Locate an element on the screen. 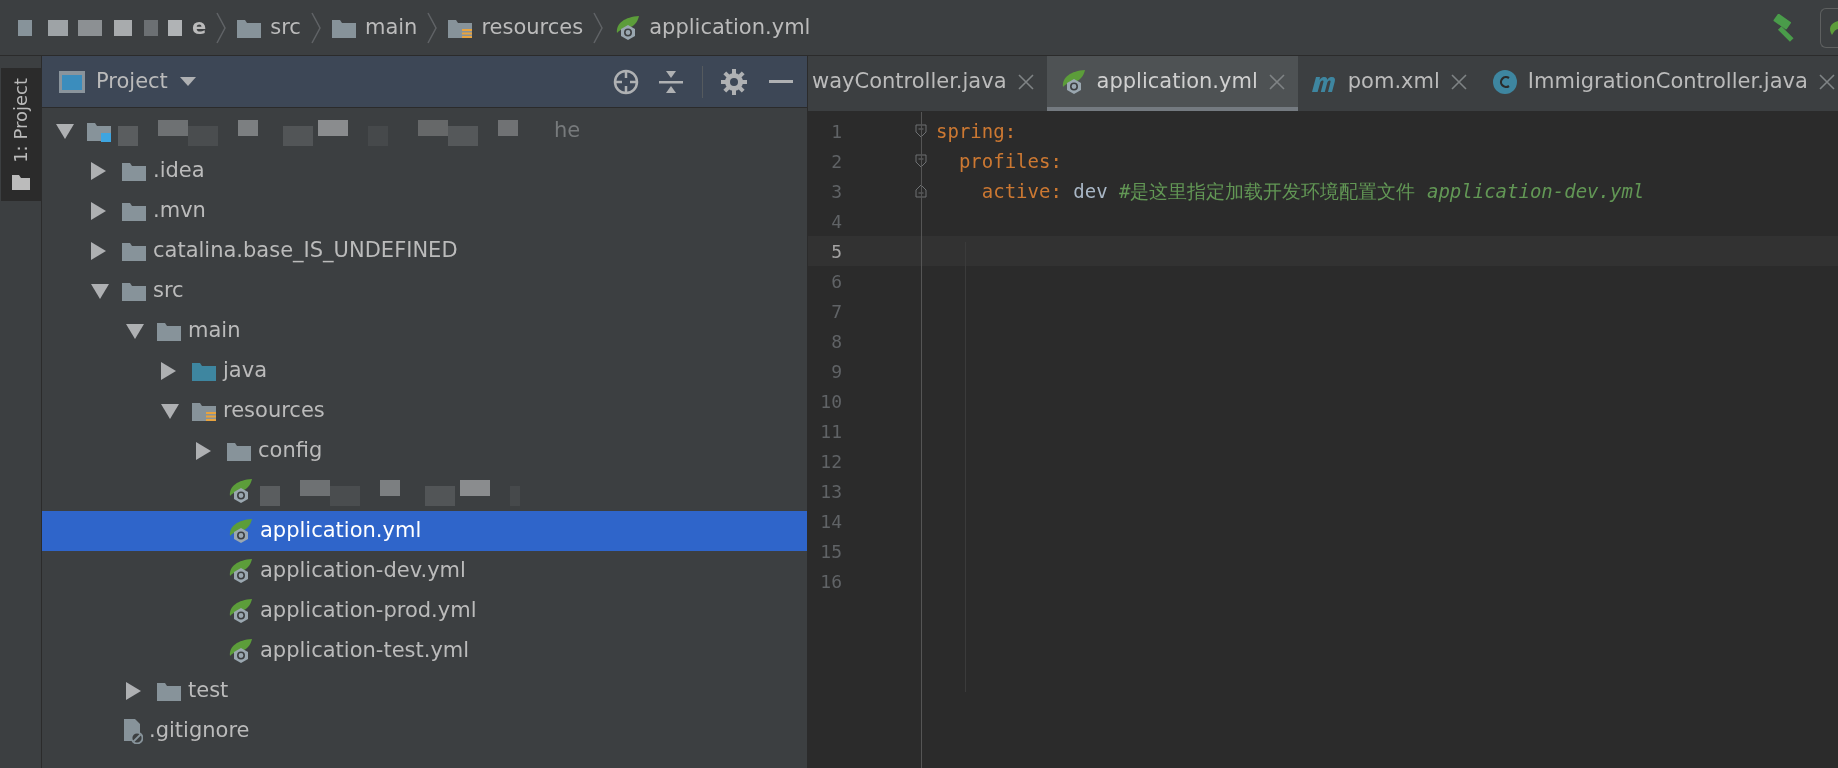  breadcrumb-item: main is located at coordinates (391, 27).